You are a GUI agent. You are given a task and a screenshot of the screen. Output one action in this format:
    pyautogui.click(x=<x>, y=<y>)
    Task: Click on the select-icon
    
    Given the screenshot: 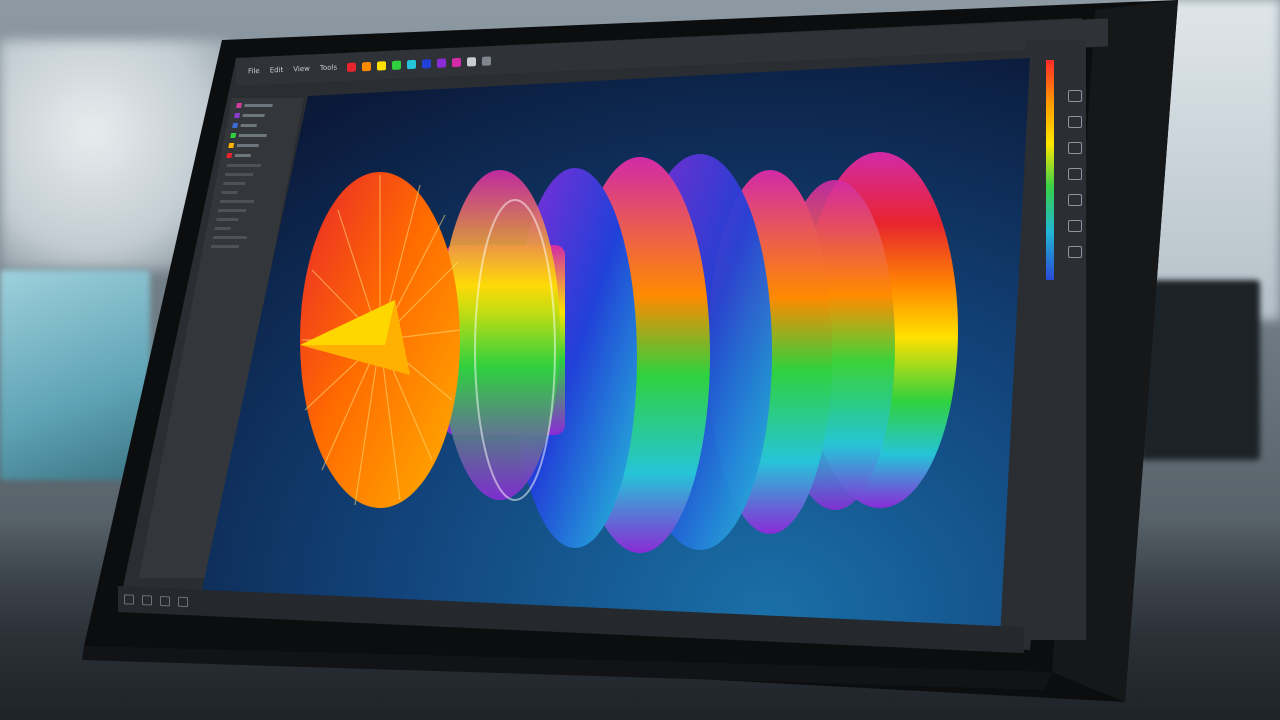 What is the action you would take?
    pyautogui.click(x=352, y=67)
    